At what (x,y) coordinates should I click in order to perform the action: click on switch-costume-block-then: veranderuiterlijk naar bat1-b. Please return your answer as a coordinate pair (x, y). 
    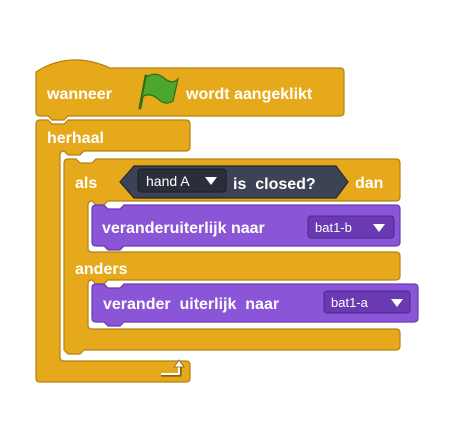
    Looking at the image, I should click on (246, 227).